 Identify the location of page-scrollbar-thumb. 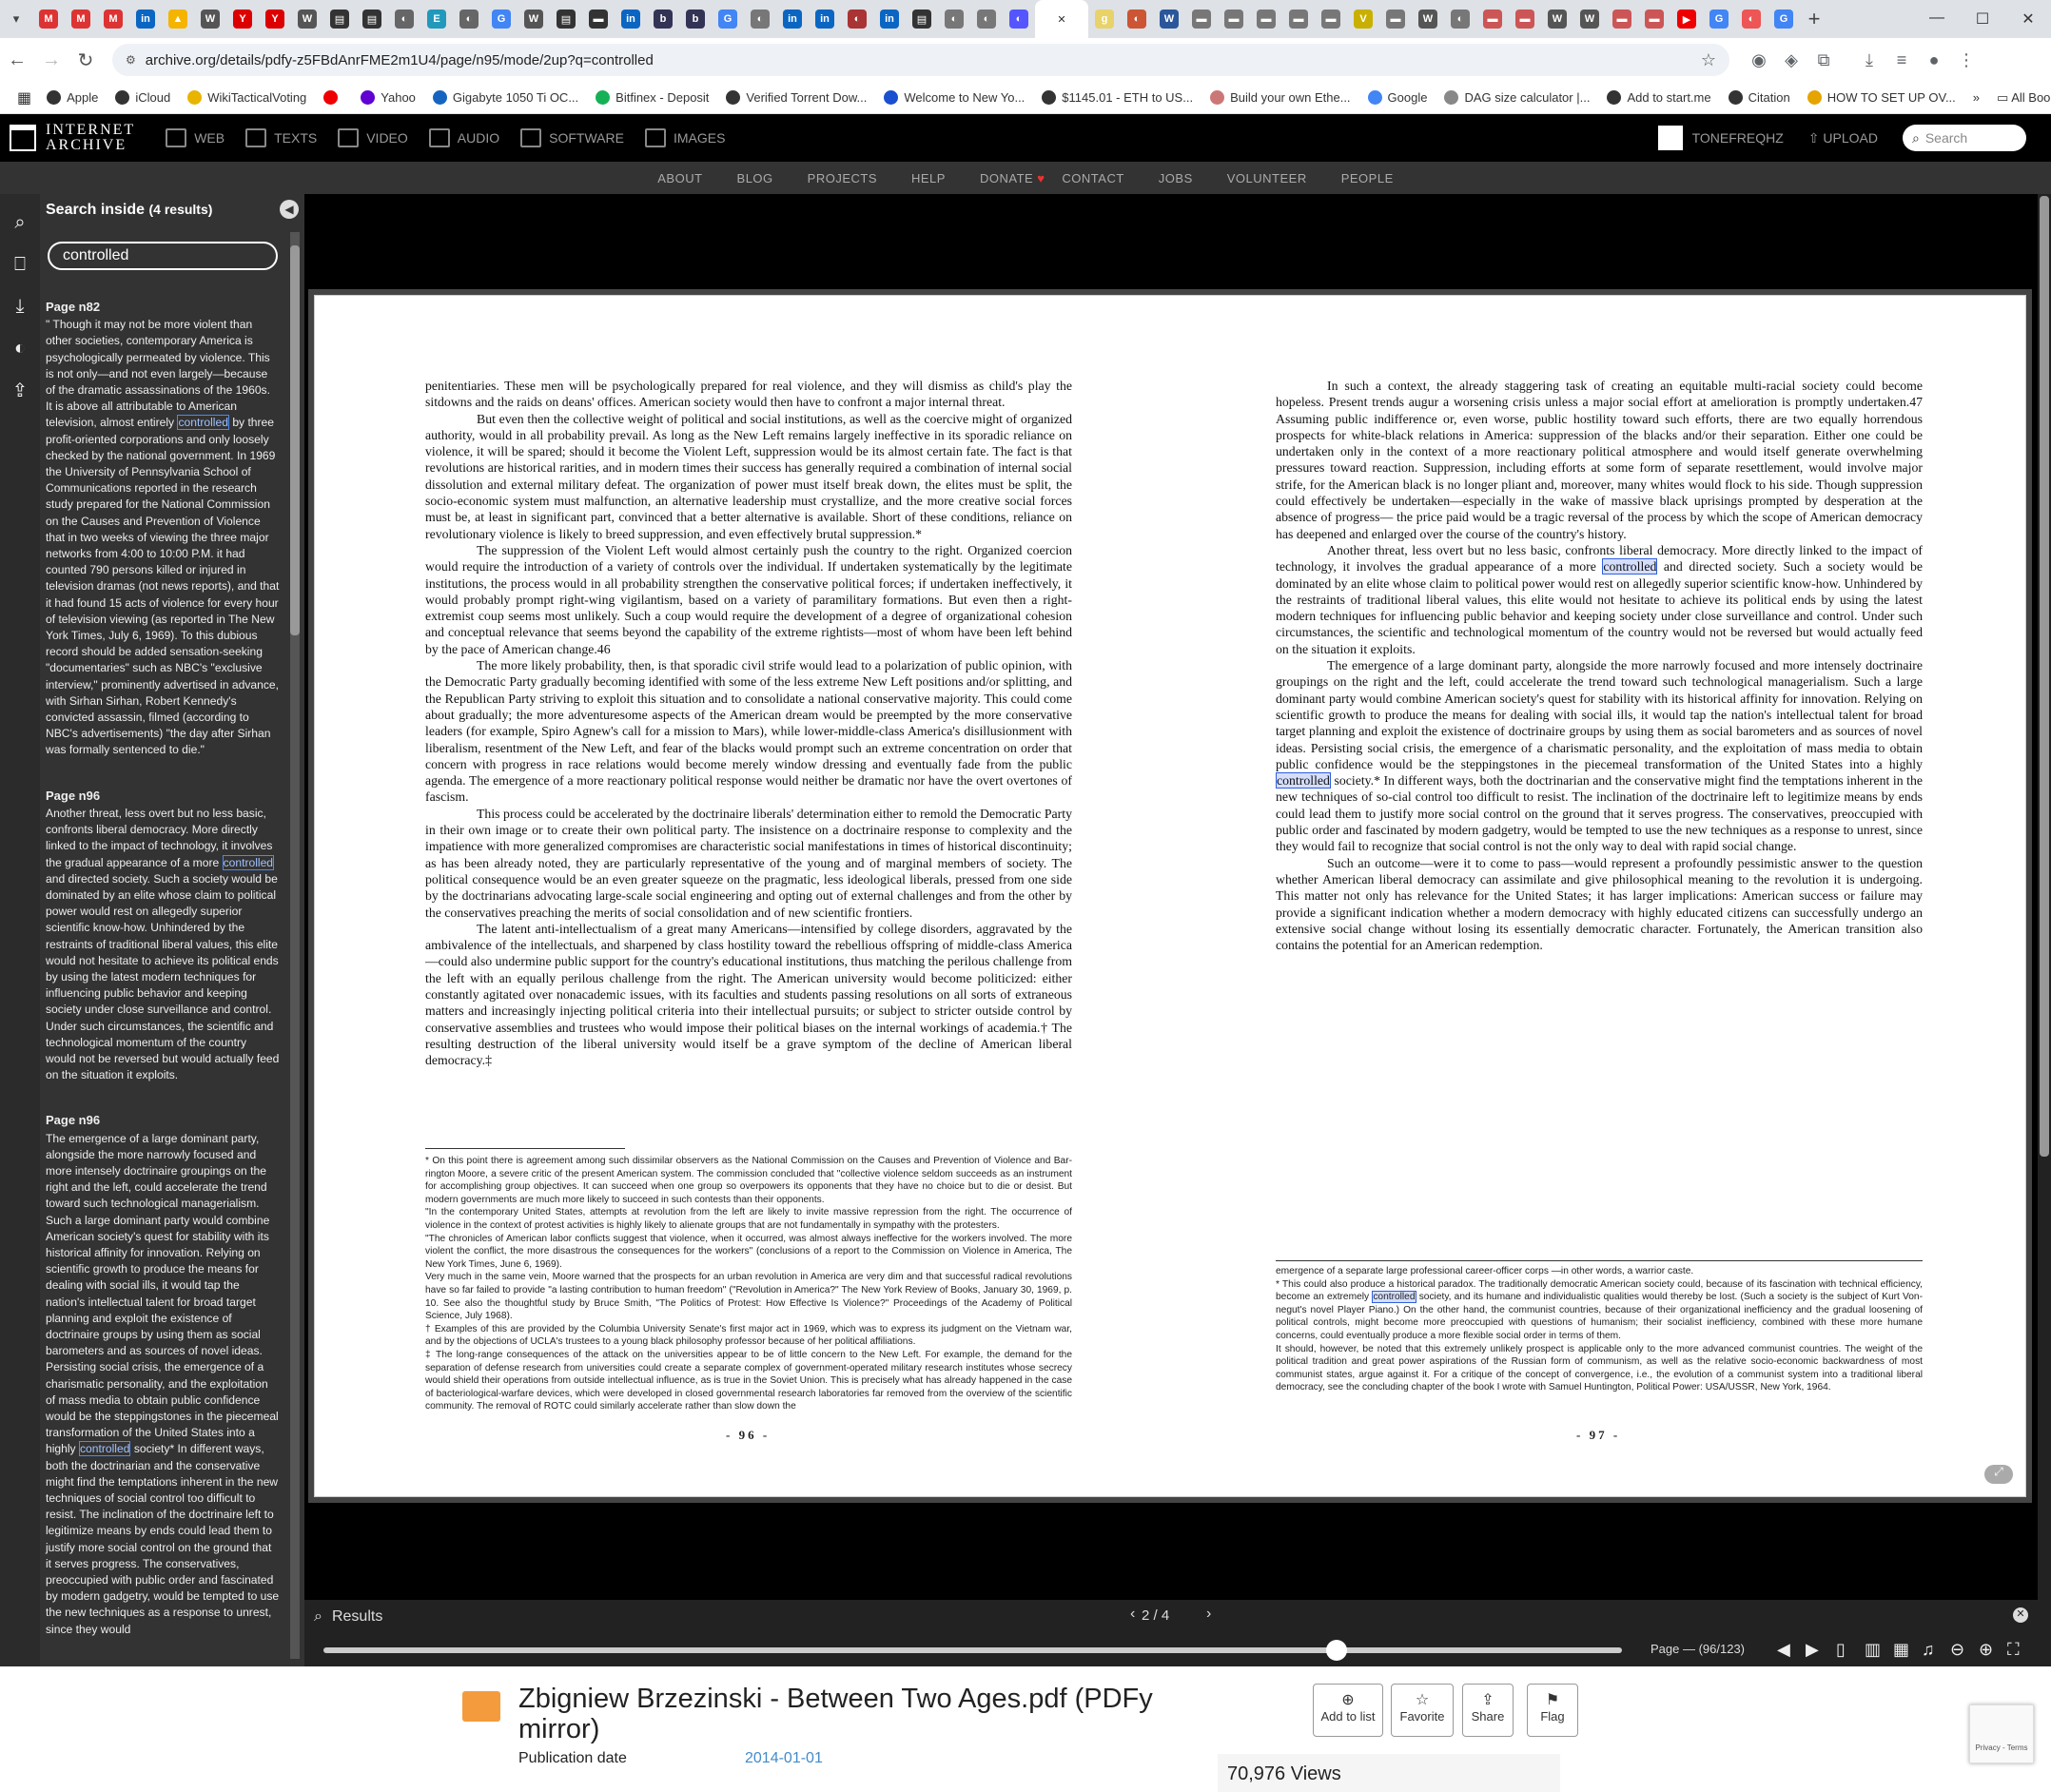
(2044, 676).